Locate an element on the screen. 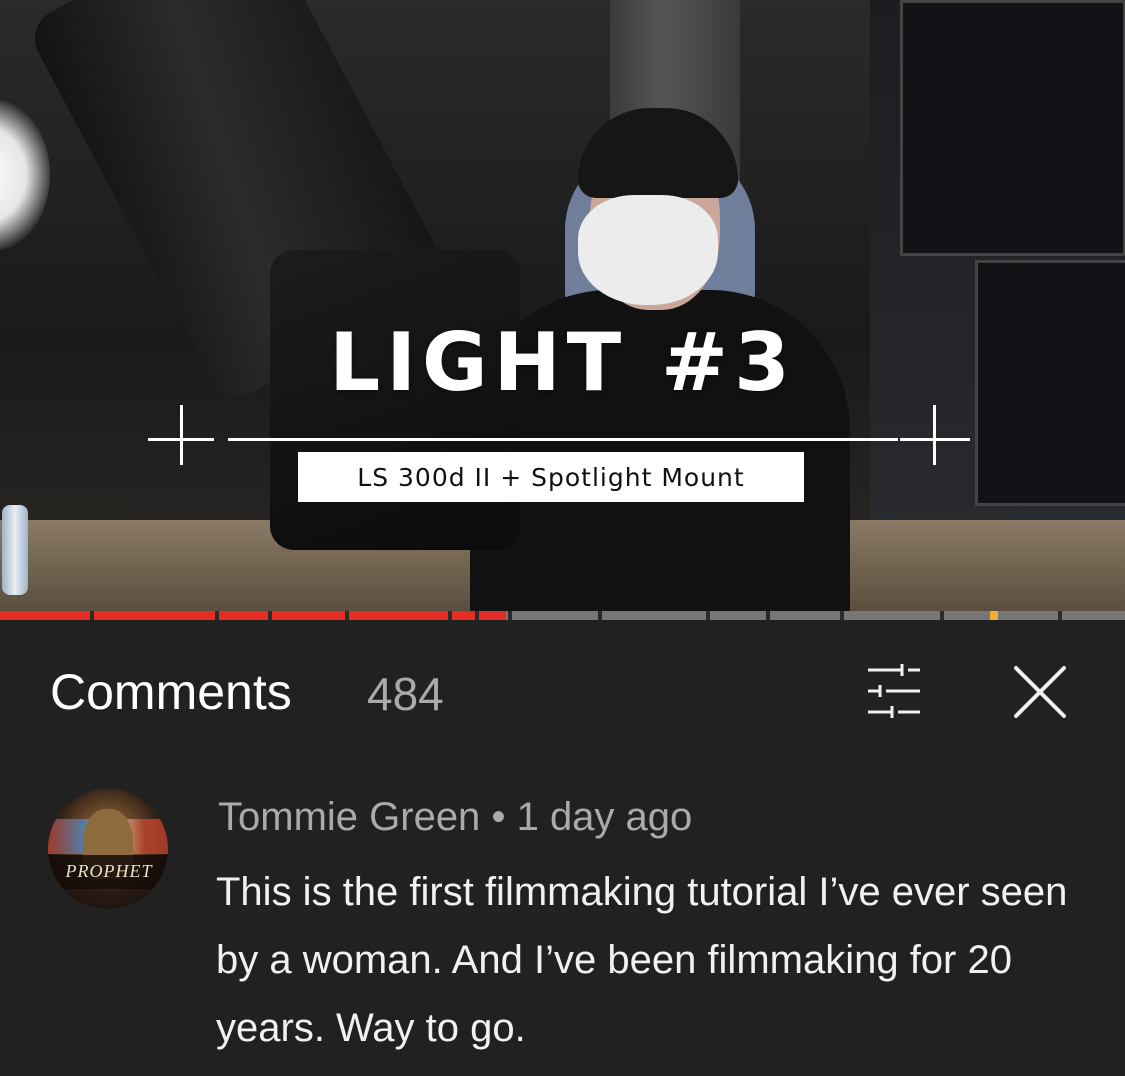 This screenshot has width=1125, height=1076. video-subtitle-overlay: LS 300d II + Spotlight Mount is located at coordinates (551, 477).